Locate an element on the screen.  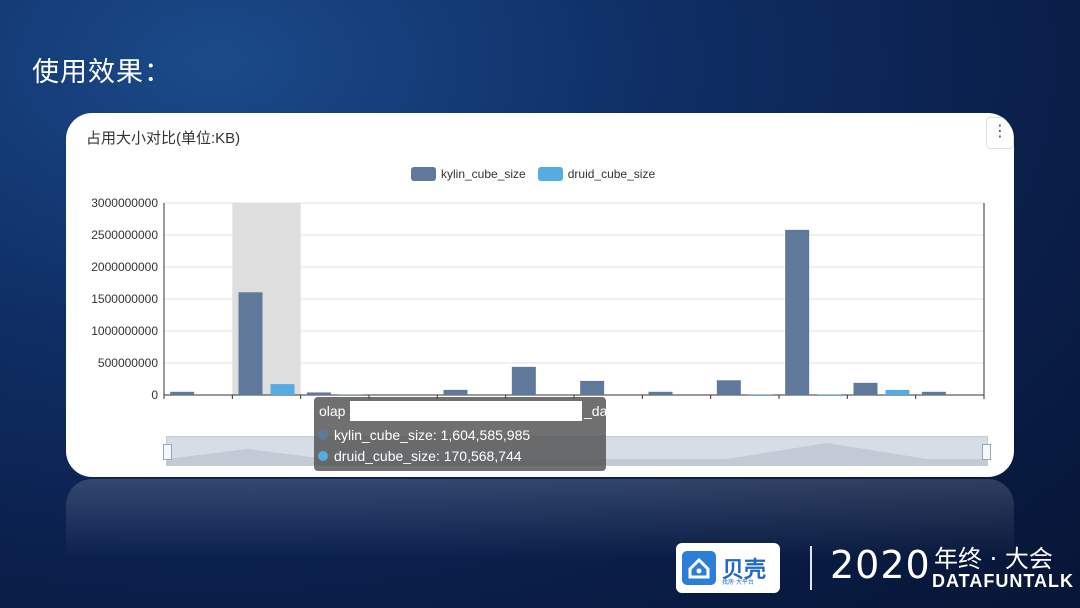
tooltip-title-prefix: olap is located at coordinates (332, 411).